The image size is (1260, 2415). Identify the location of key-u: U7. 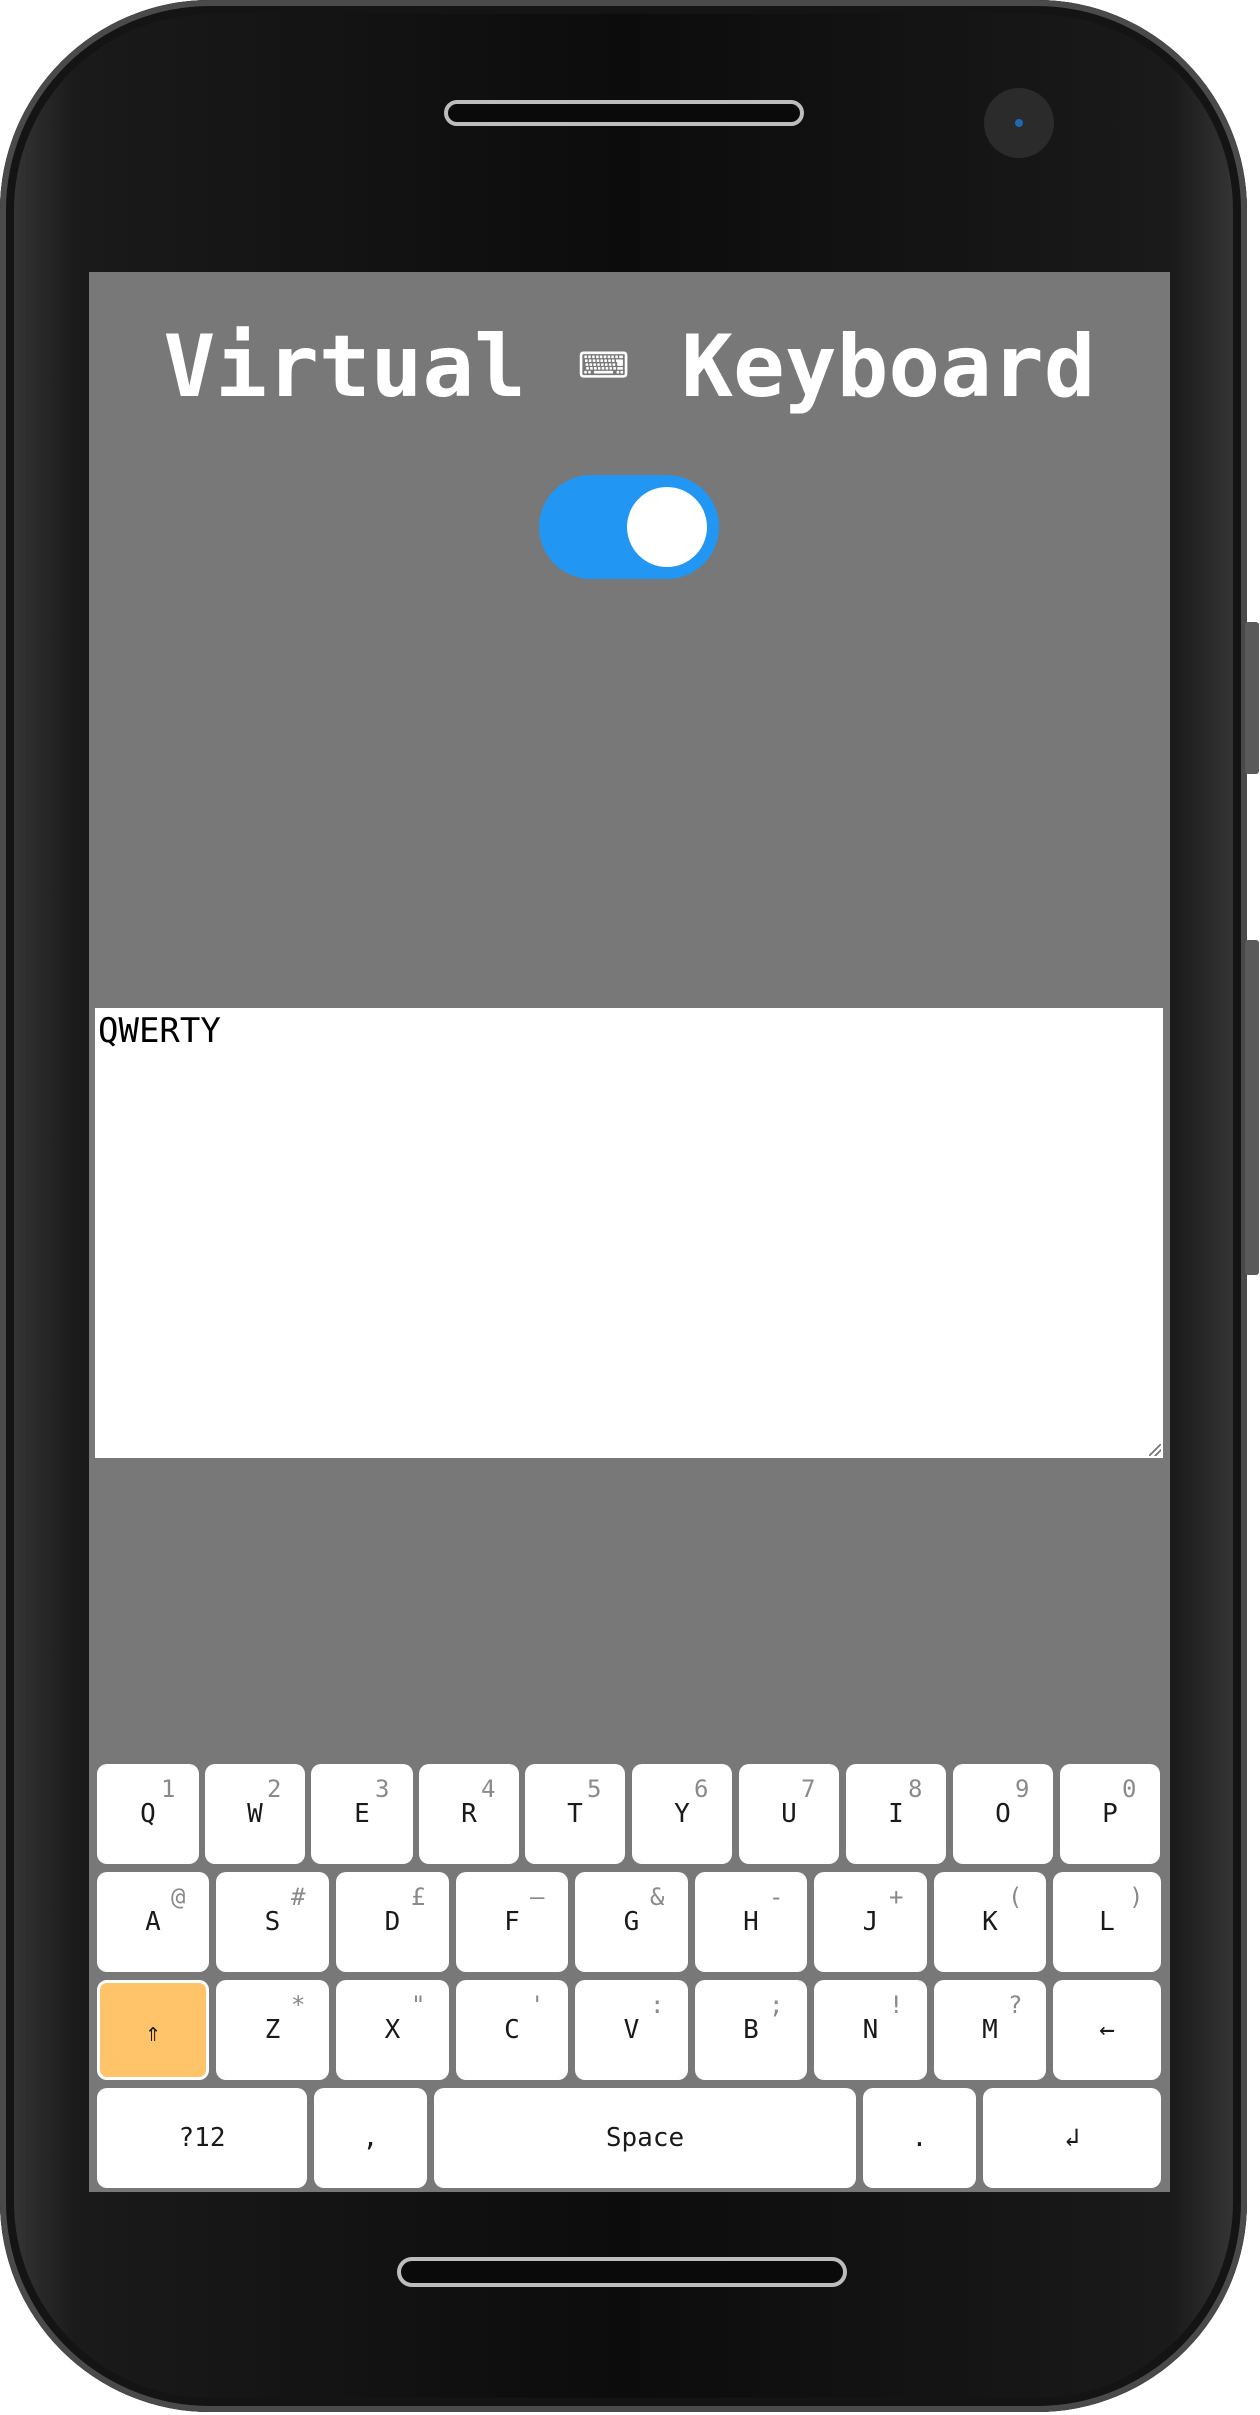
(789, 1814).